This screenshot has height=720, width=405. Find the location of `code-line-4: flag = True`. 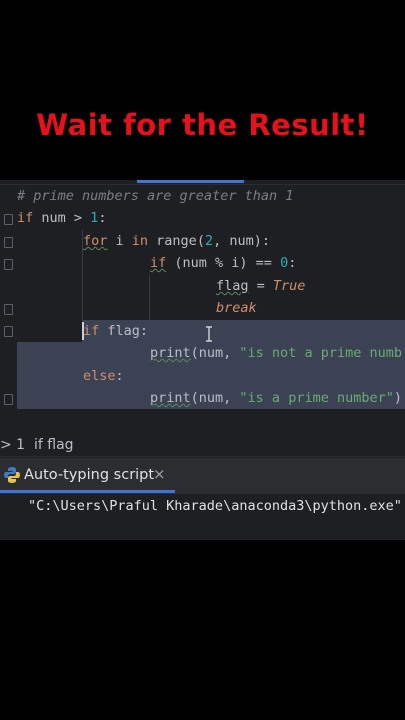

code-line-4: flag = True is located at coordinates (261, 286).